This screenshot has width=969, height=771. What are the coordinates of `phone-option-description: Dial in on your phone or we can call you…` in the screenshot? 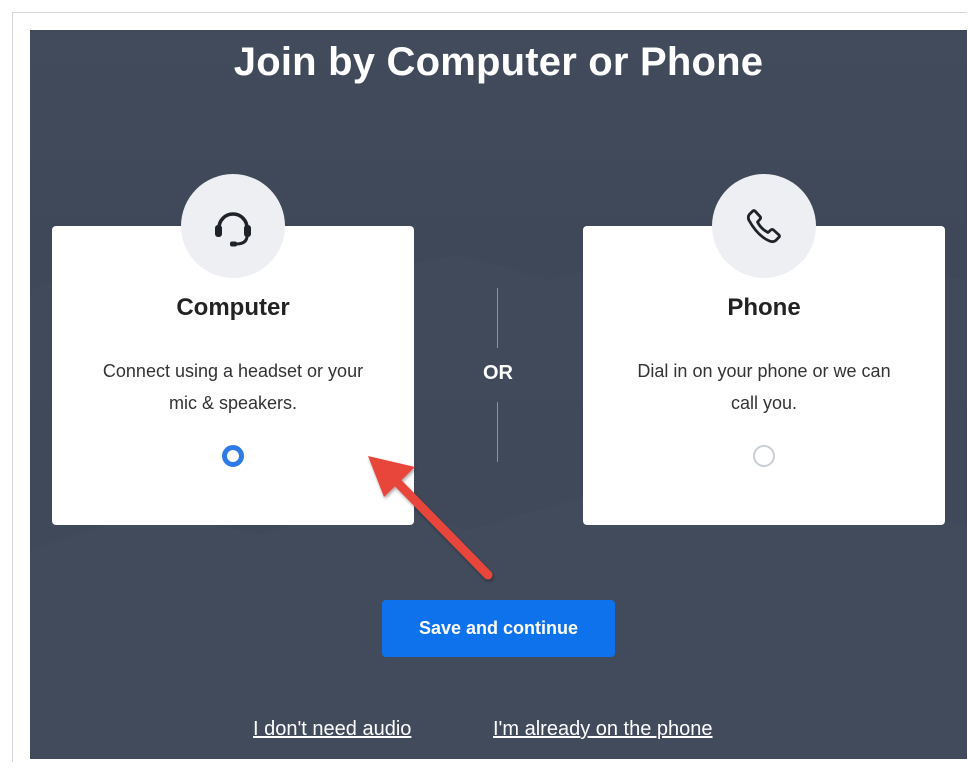 It's located at (764, 387).